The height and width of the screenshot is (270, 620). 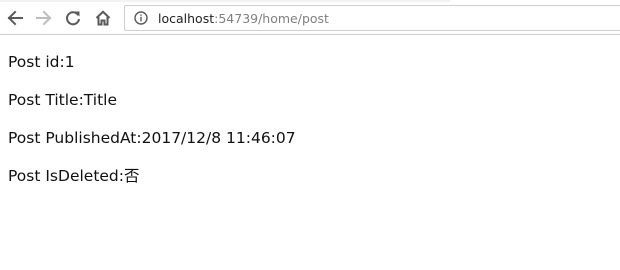 I want to click on url-host: localhost, so click(x=186, y=18).